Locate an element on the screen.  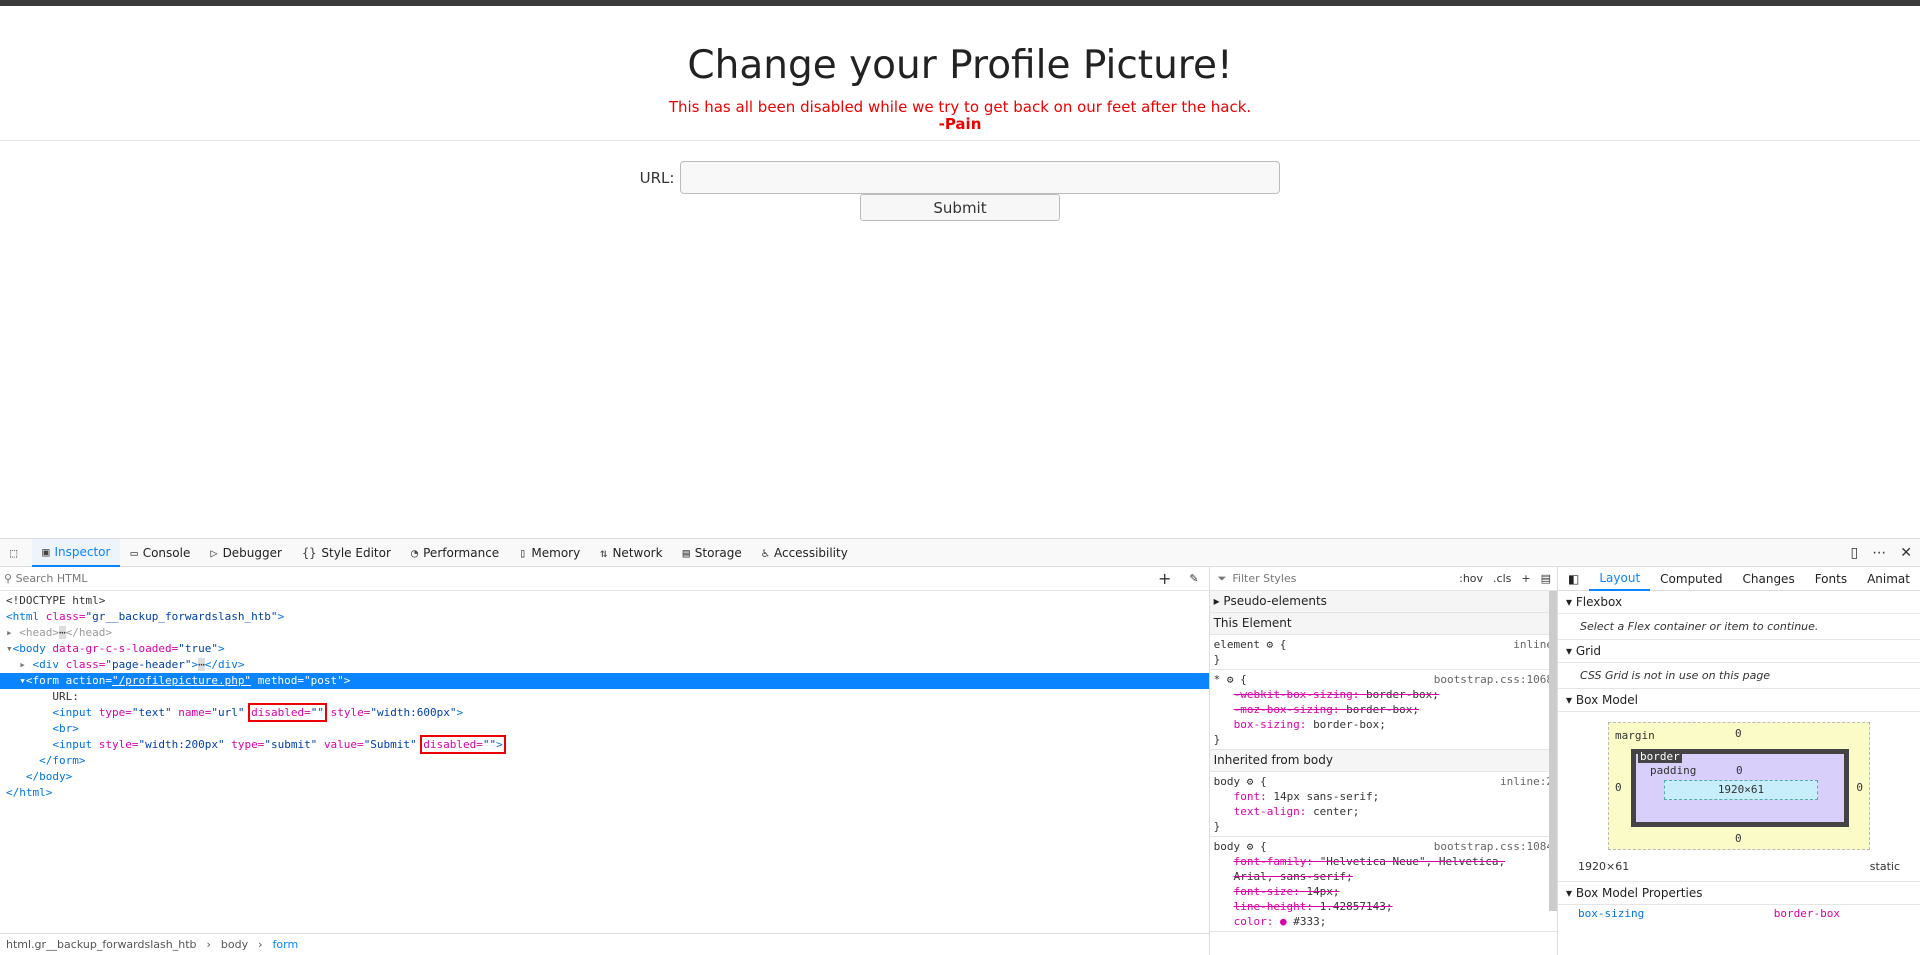
print-simulation-icon: ▤ is located at coordinates (1546, 578).